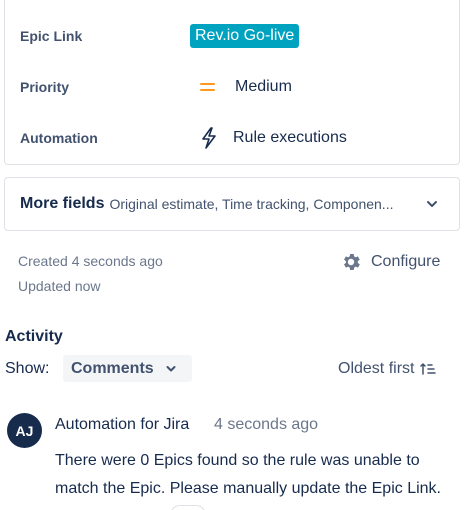  I want to click on field-row-priority: Priority Medium, so click(232, 87).